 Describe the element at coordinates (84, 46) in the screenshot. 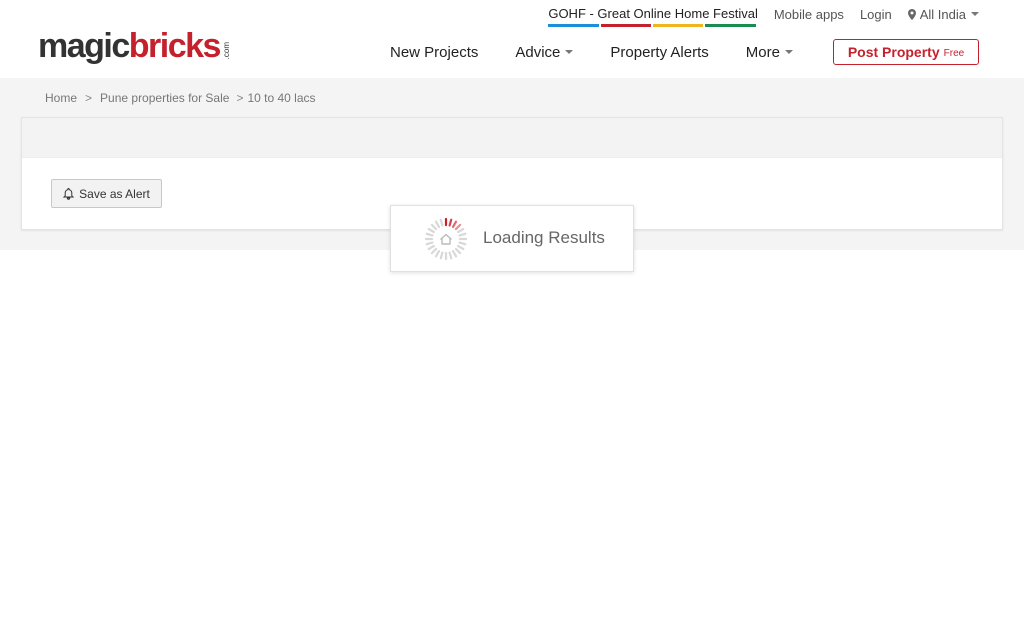

I see `logo-text-magic: magic` at that location.